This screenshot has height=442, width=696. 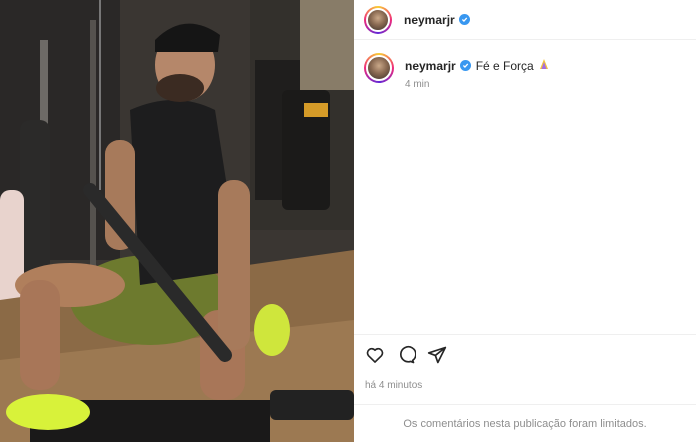 What do you see at coordinates (417, 84) in the screenshot?
I see `caption-timestamp: 4 min` at bounding box center [417, 84].